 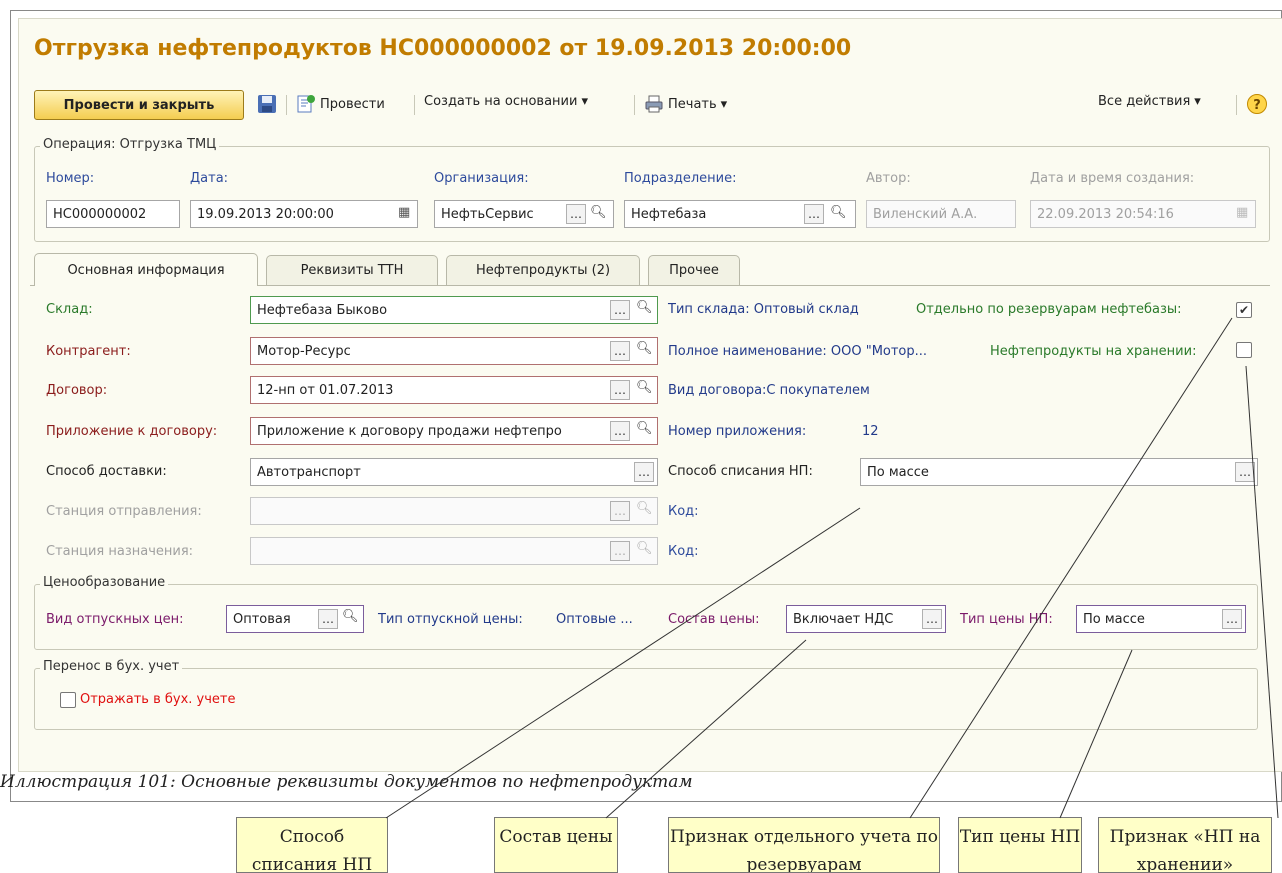 I want to click on leader-line-np-price, so click(x=1096, y=734).